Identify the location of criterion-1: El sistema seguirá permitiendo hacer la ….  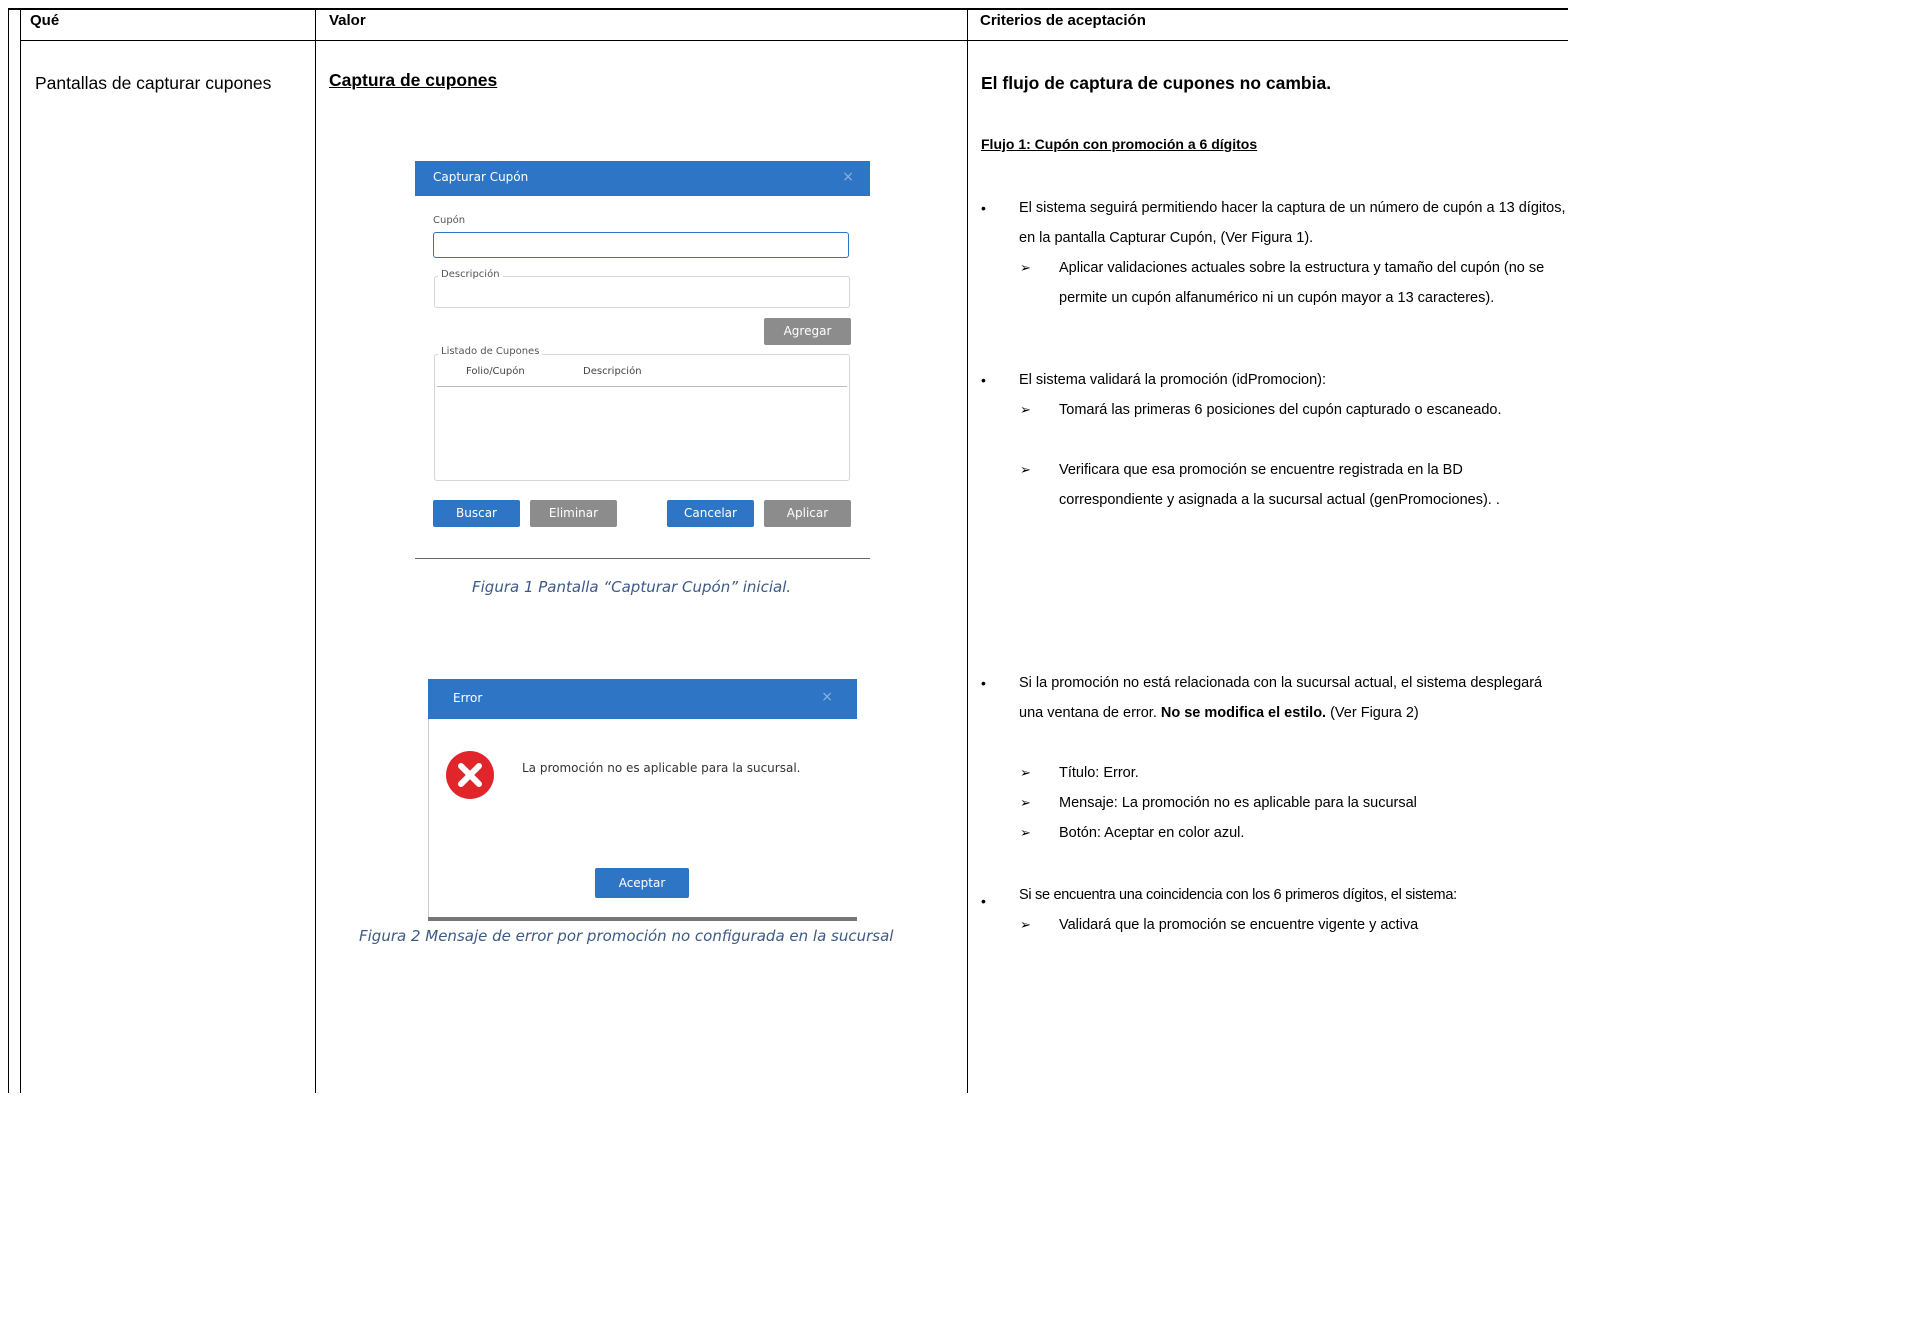
(1292, 223).